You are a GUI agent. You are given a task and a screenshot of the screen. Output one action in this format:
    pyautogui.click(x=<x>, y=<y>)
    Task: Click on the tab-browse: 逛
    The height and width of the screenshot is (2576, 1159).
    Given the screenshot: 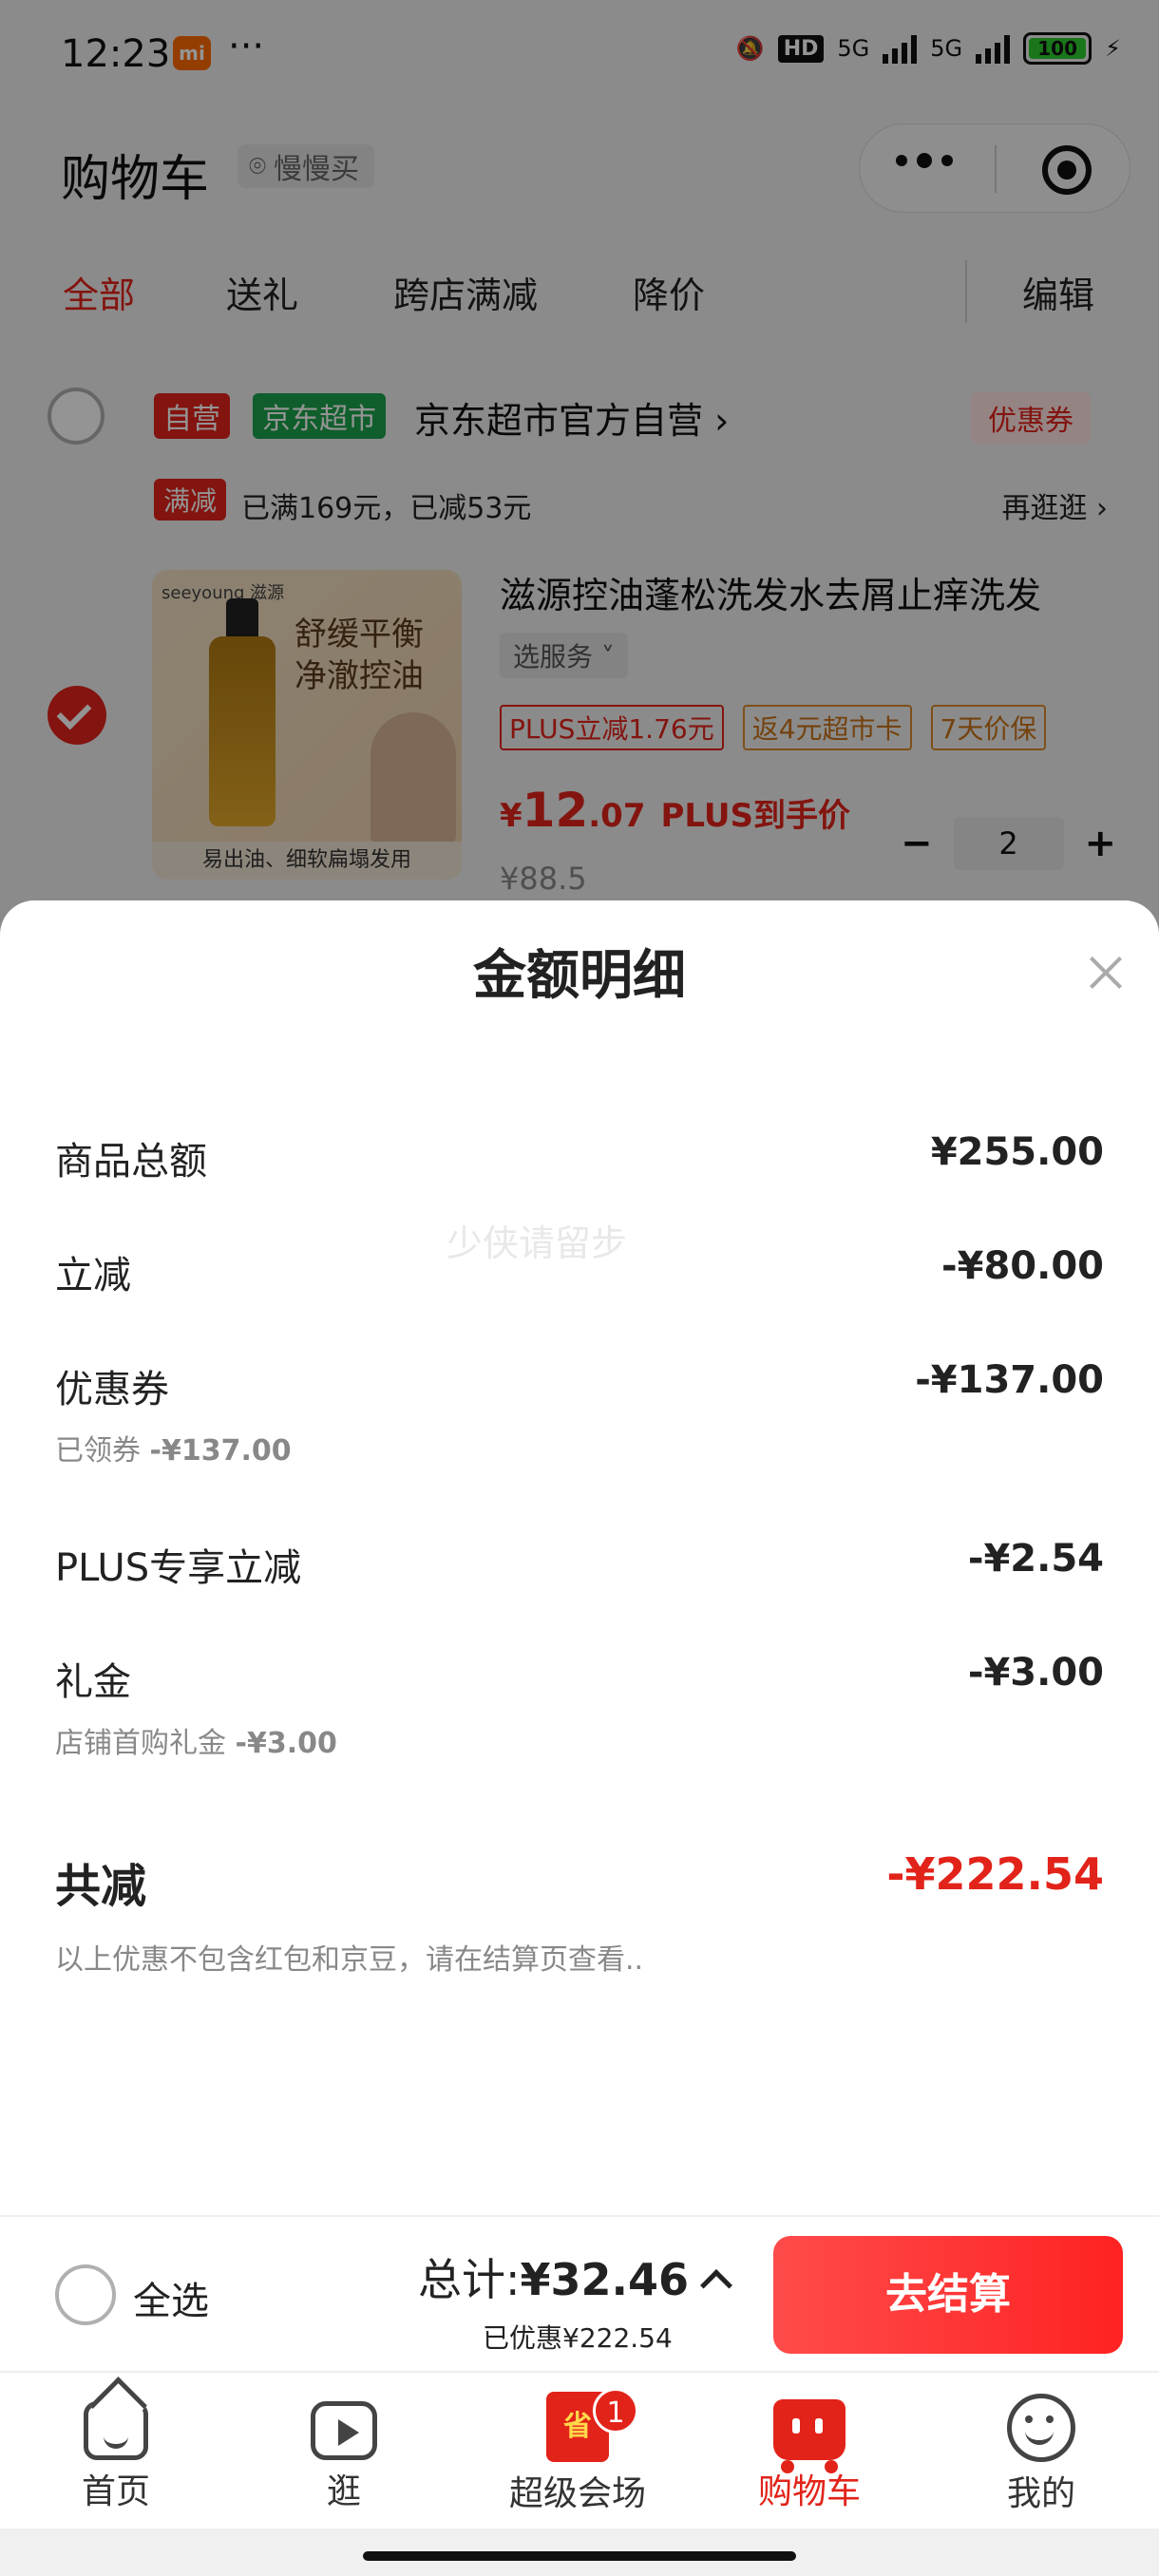 What is the action you would take?
    pyautogui.click(x=344, y=2450)
    